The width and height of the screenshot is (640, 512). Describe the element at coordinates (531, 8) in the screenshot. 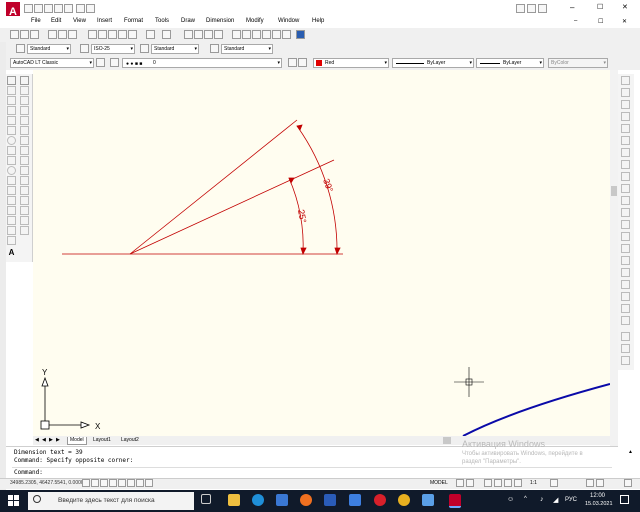

I see `communication-center-icon` at that location.